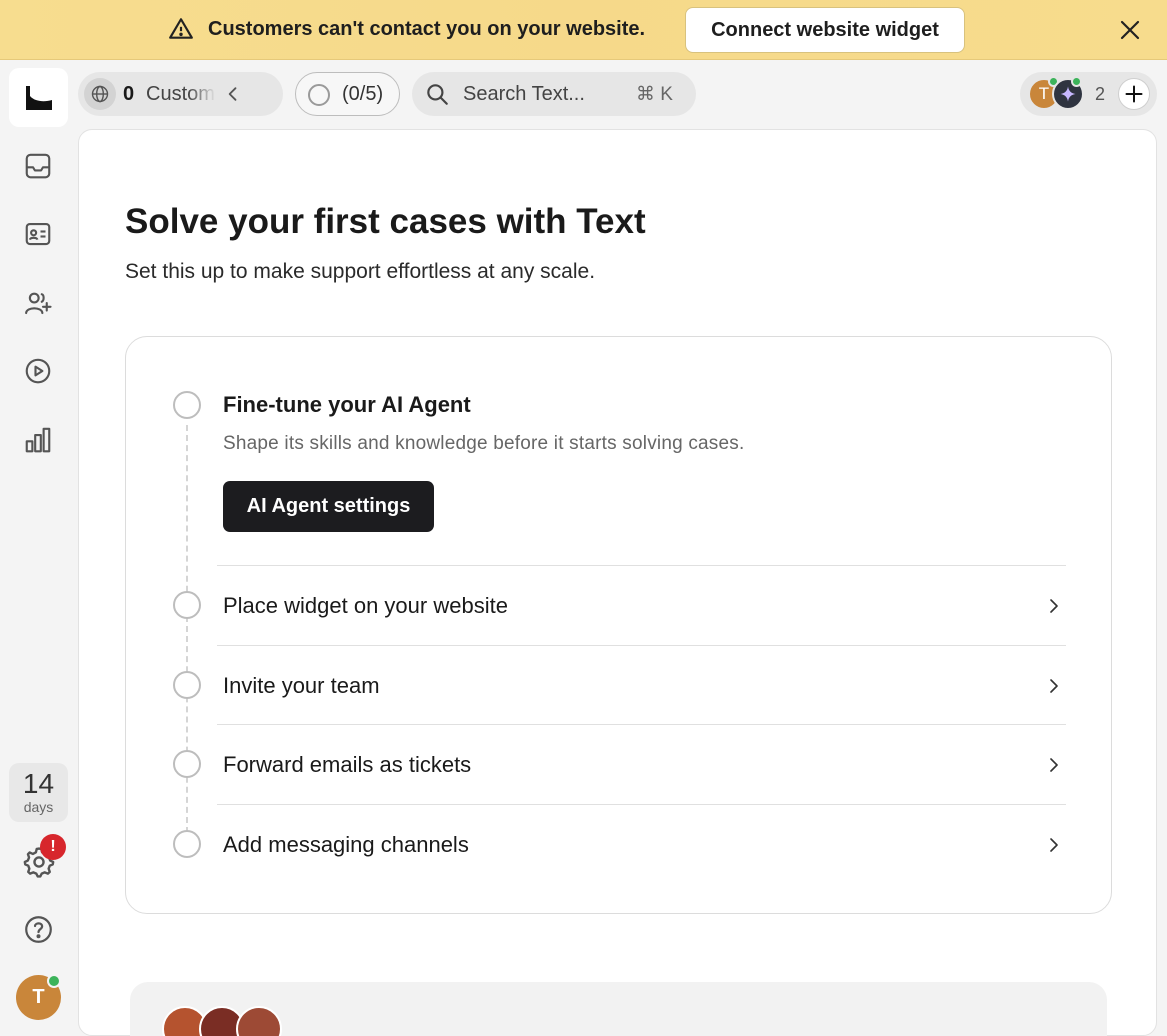 The image size is (1167, 1036). I want to click on team-promo-card, so click(618, 1009).